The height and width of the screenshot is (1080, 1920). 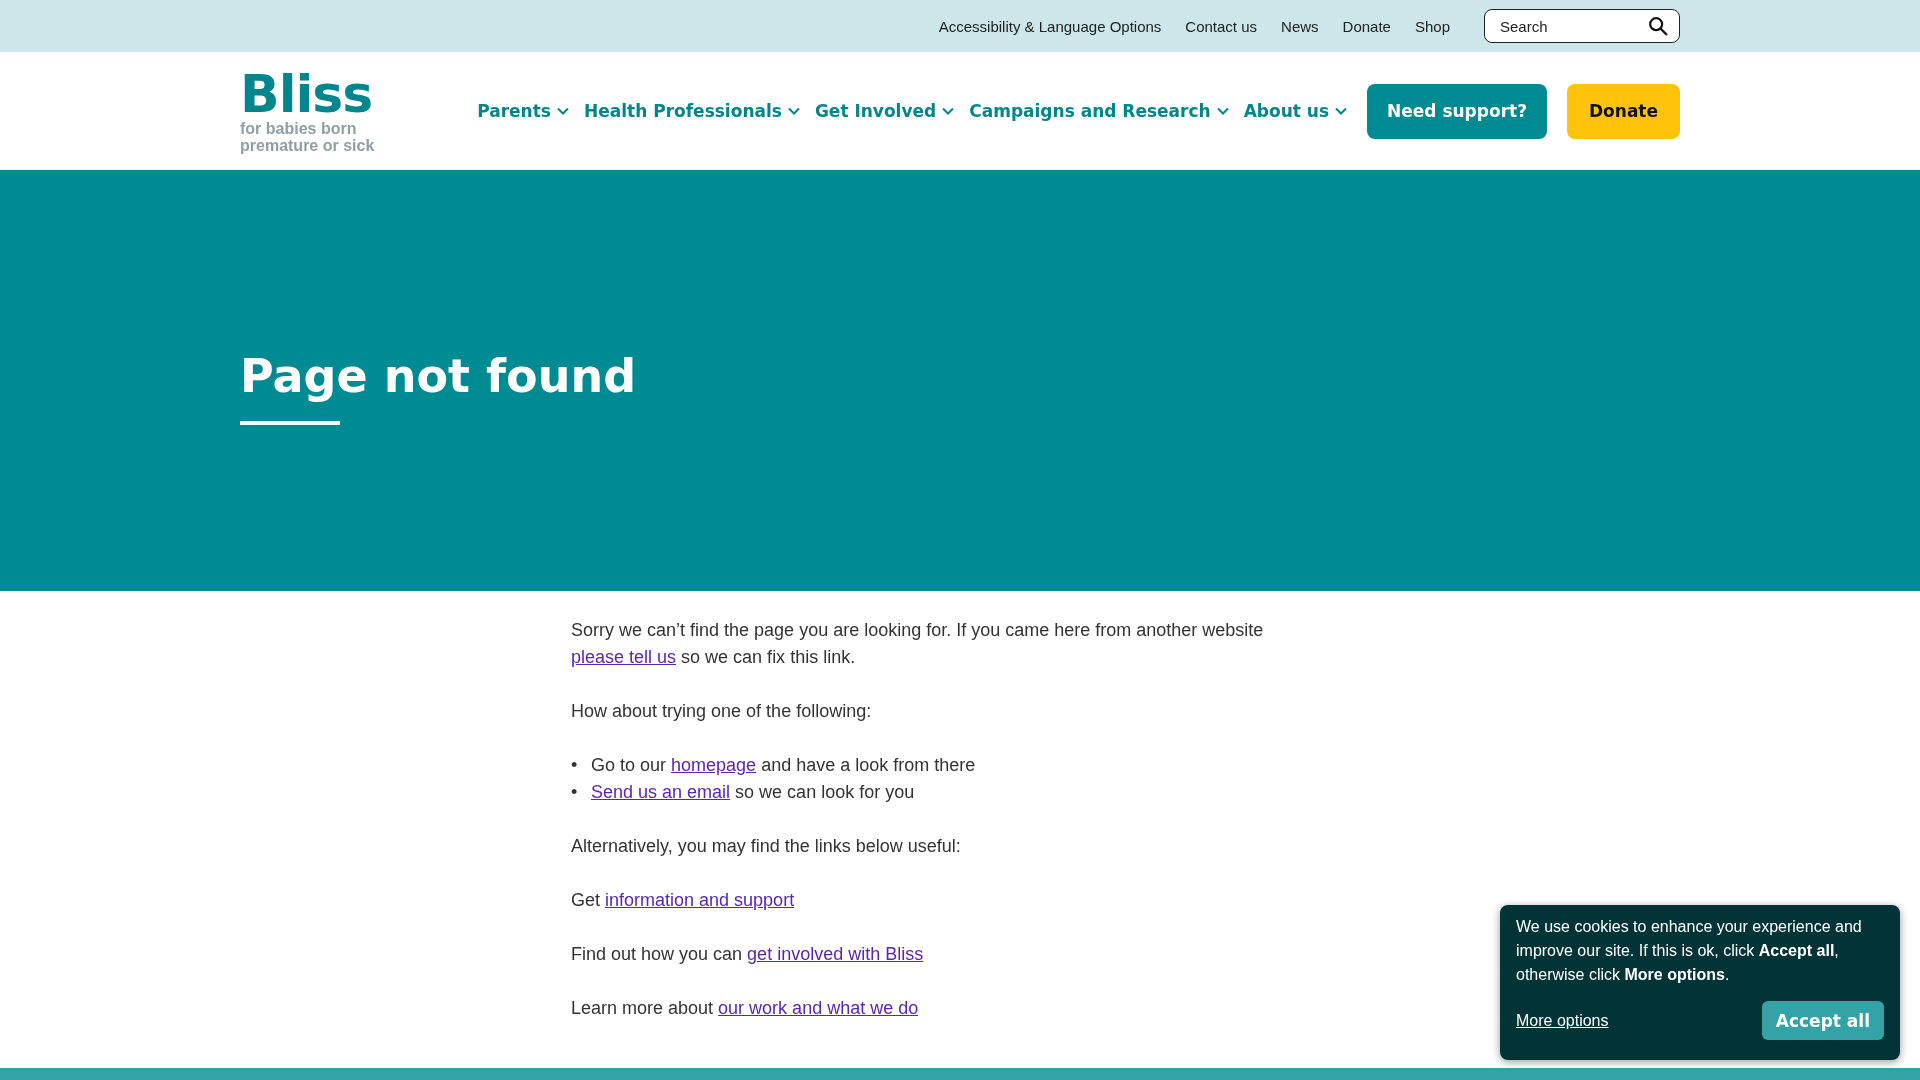 What do you see at coordinates (1572, 26) in the screenshot?
I see `search-input: Search` at bounding box center [1572, 26].